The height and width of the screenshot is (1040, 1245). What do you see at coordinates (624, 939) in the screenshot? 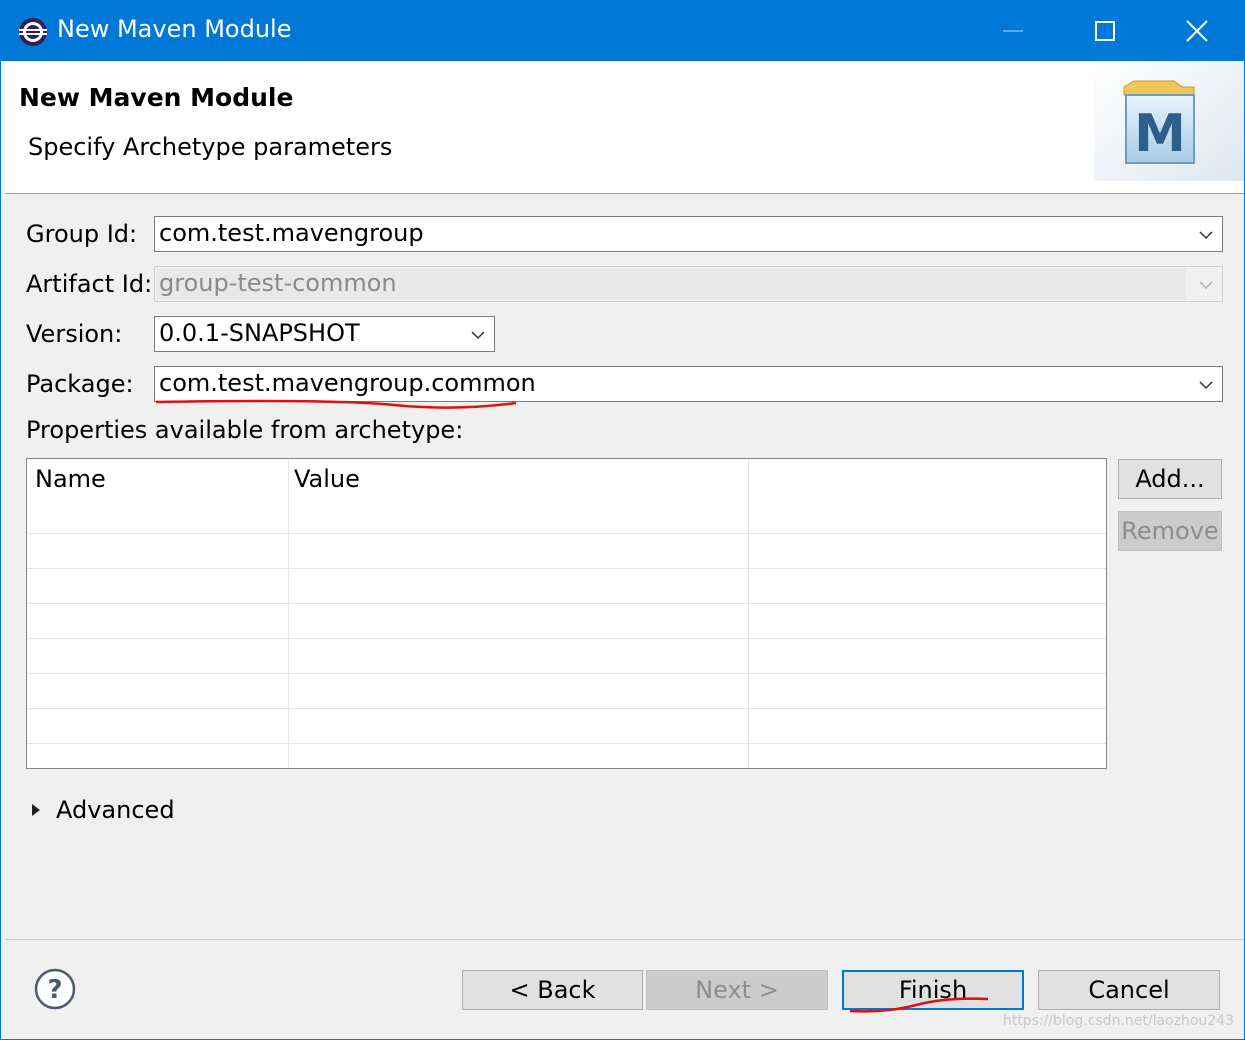
I see `footer-separator` at bounding box center [624, 939].